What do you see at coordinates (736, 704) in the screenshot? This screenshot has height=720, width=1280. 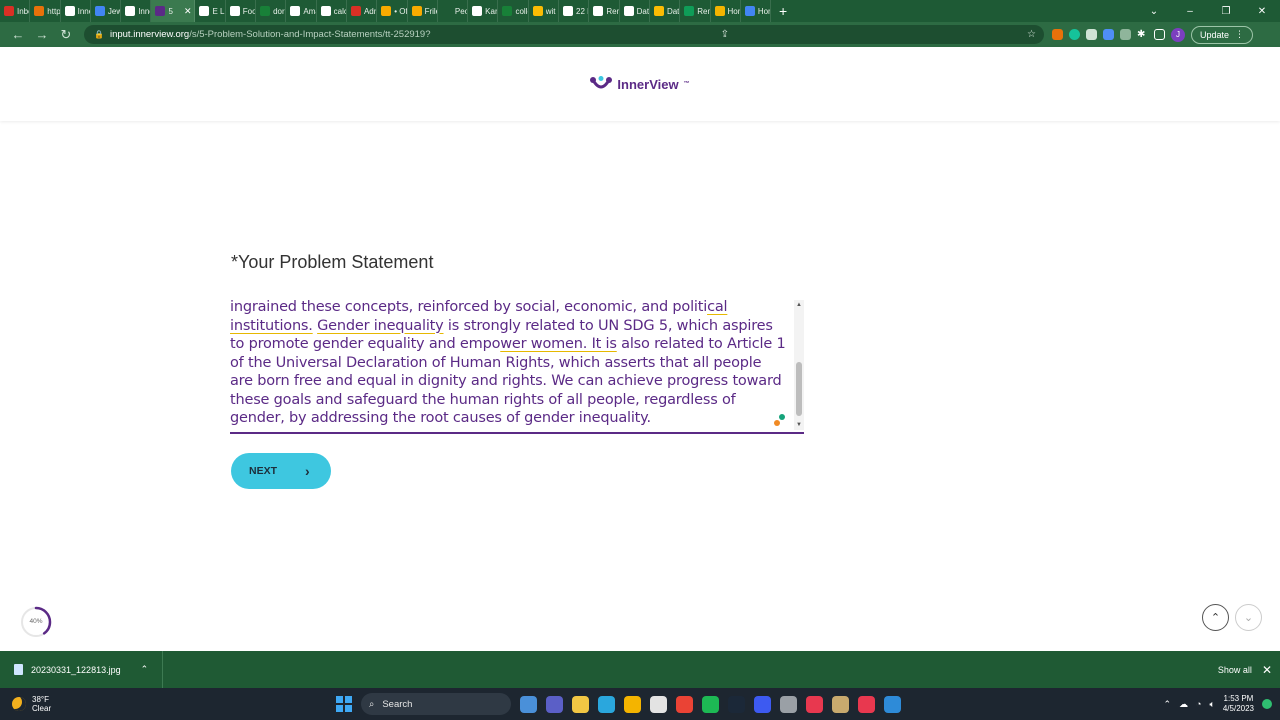 I see `steam-icon` at bounding box center [736, 704].